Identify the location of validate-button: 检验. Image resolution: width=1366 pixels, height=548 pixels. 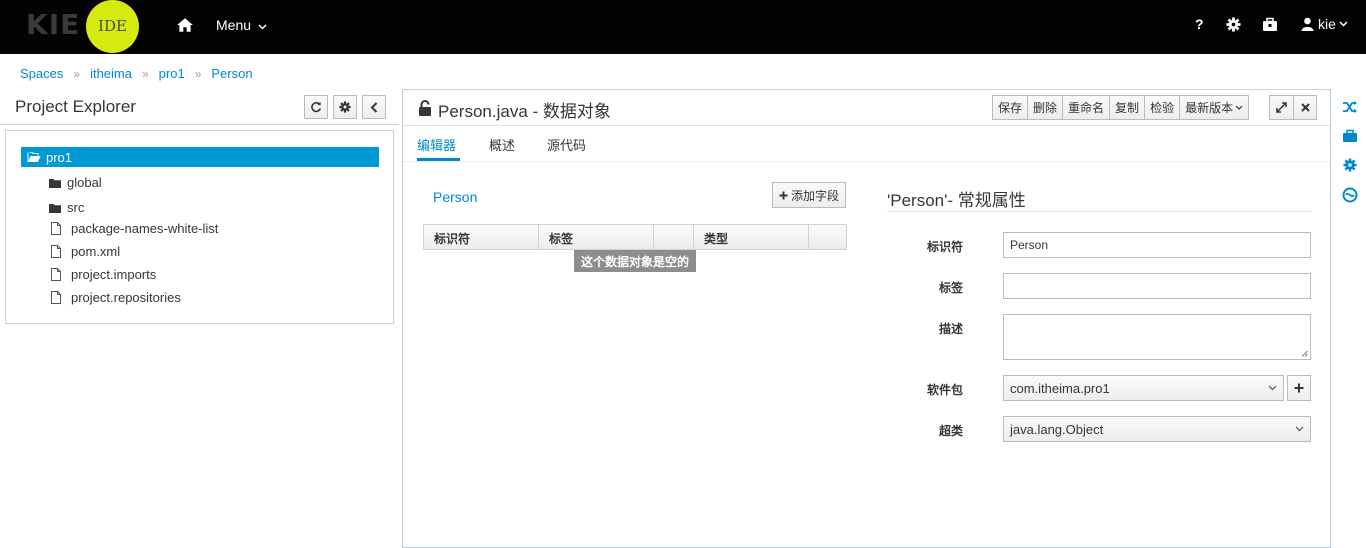
(1162, 107).